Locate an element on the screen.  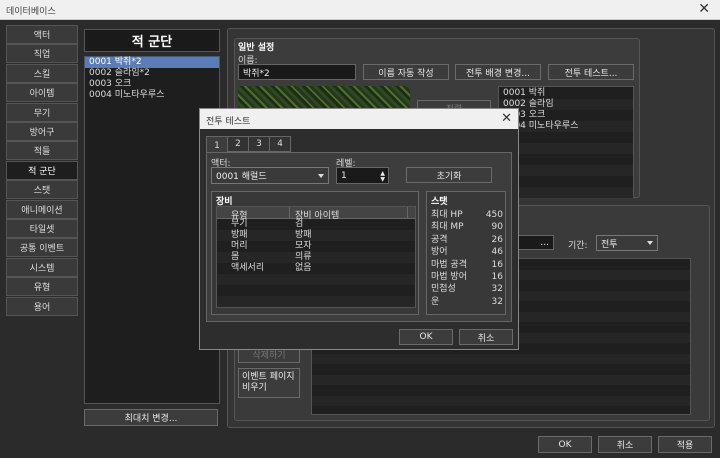
stat-row: 마법 공격 16 is located at coordinates (467, 265).